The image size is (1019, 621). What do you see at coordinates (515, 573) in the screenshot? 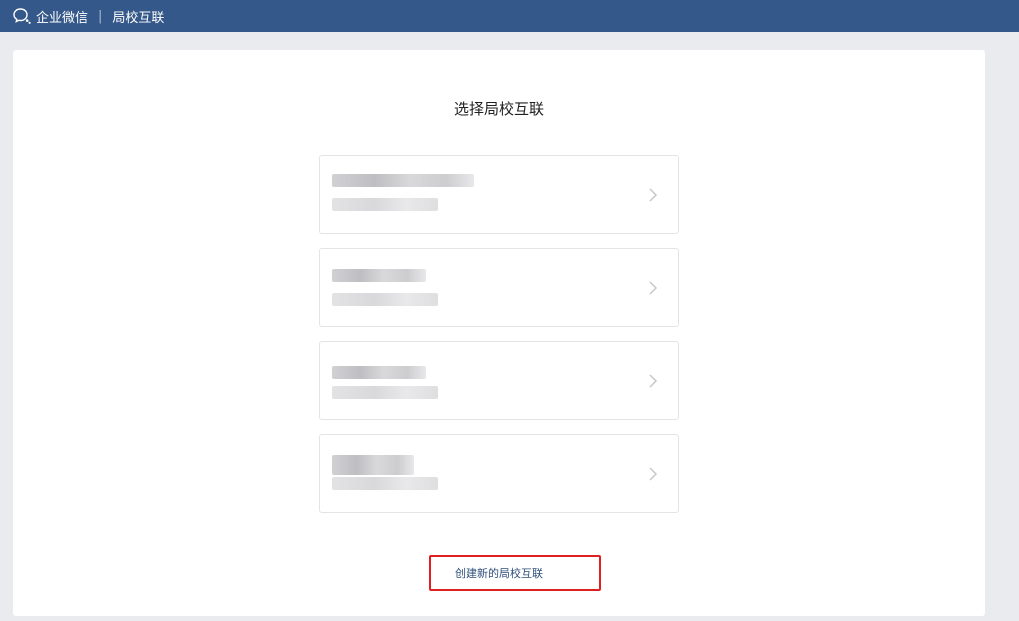
I see `create-new-link: 创建新的局校互联` at bounding box center [515, 573].